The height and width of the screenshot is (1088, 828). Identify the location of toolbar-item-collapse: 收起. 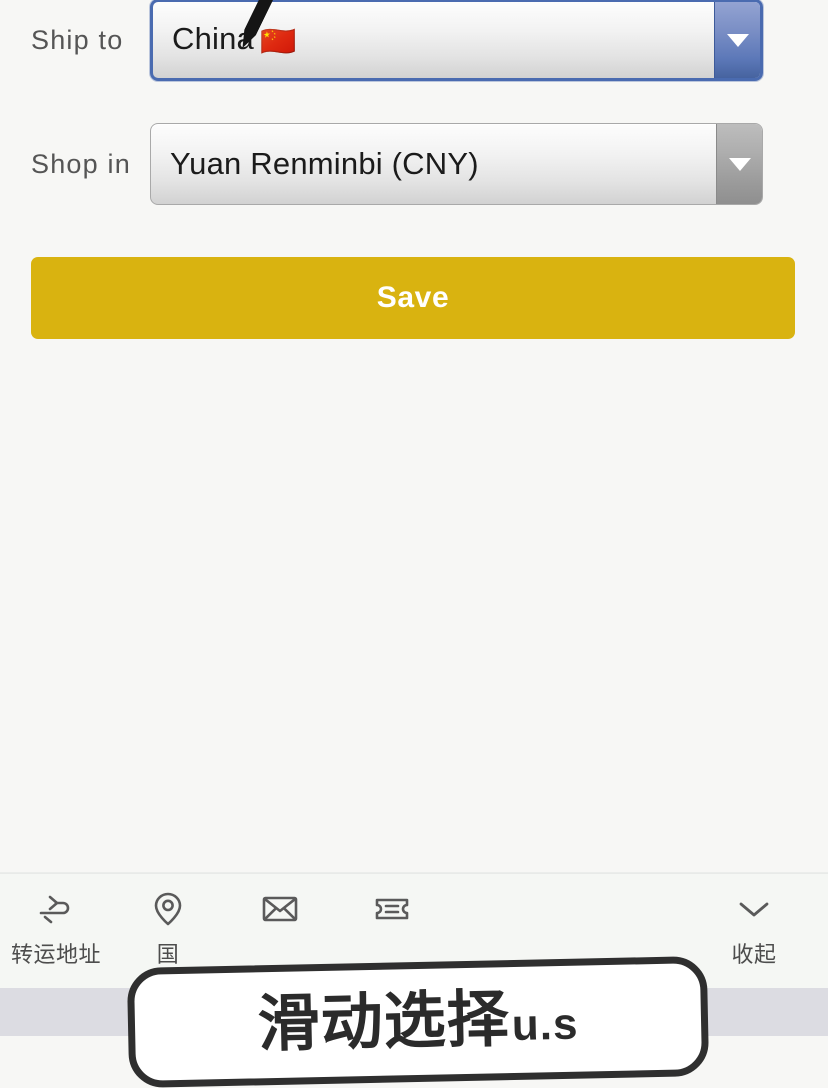
(754, 929).